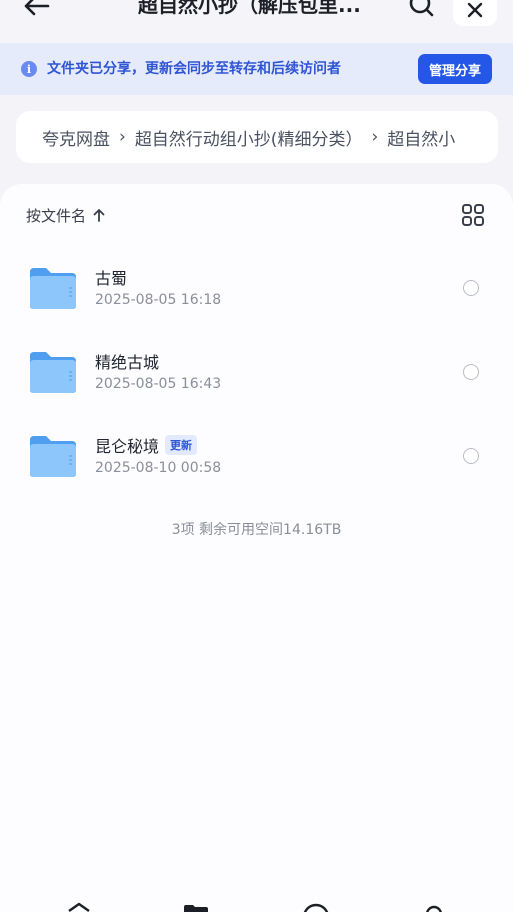 This screenshot has height=912, width=513. I want to click on sort-up-icon, so click(99, 215).